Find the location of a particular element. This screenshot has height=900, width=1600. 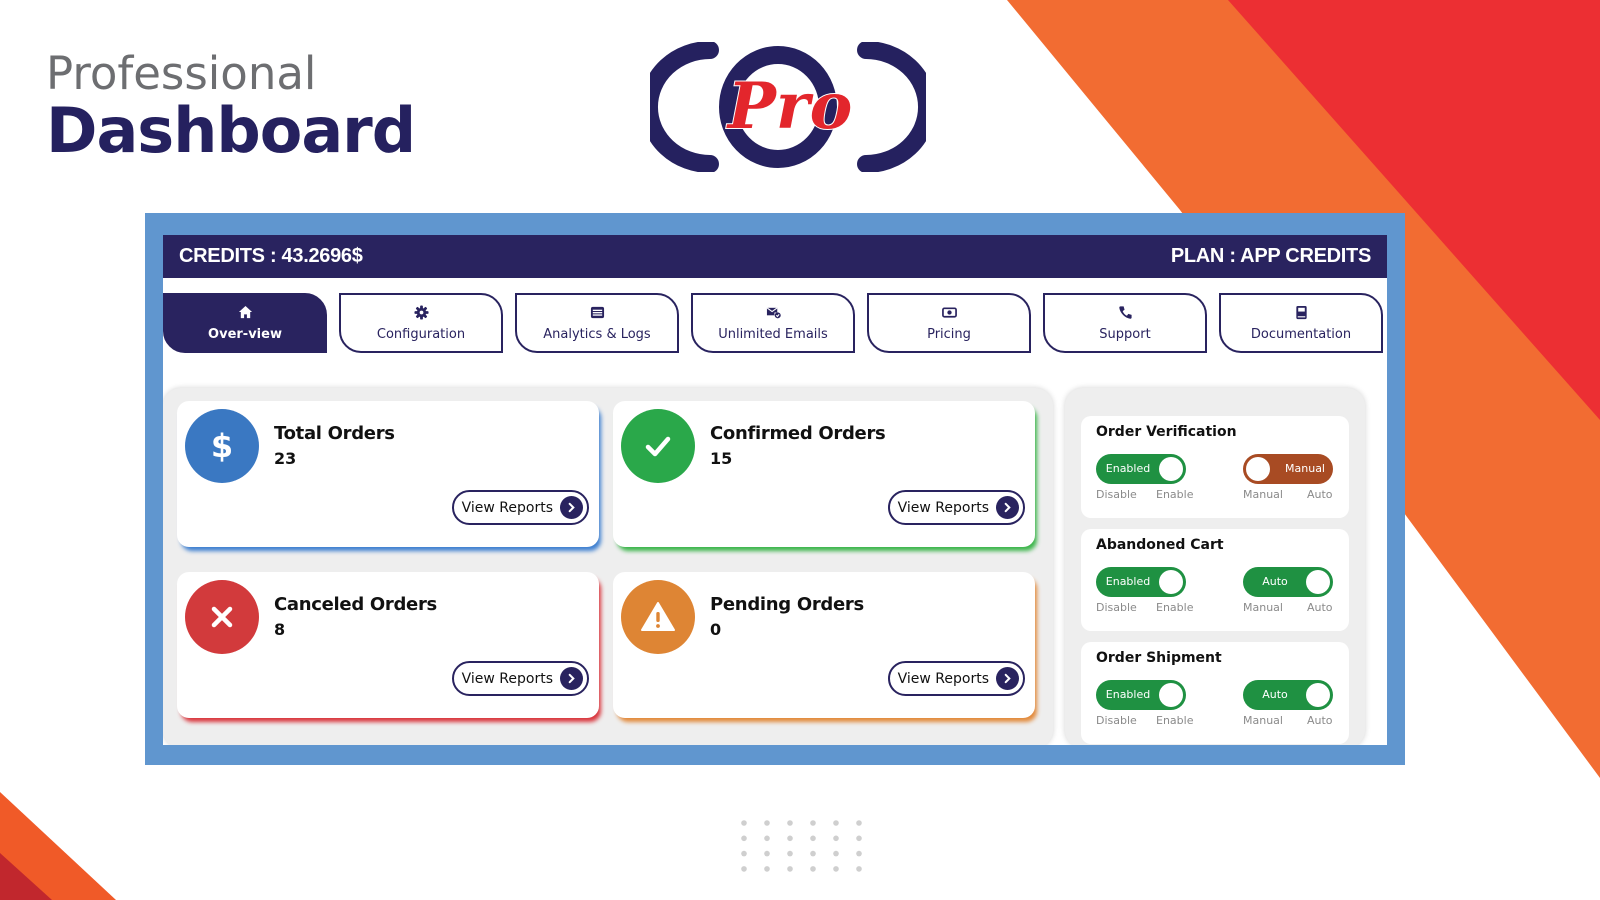

x-icon is located at coordinates (222, 617).